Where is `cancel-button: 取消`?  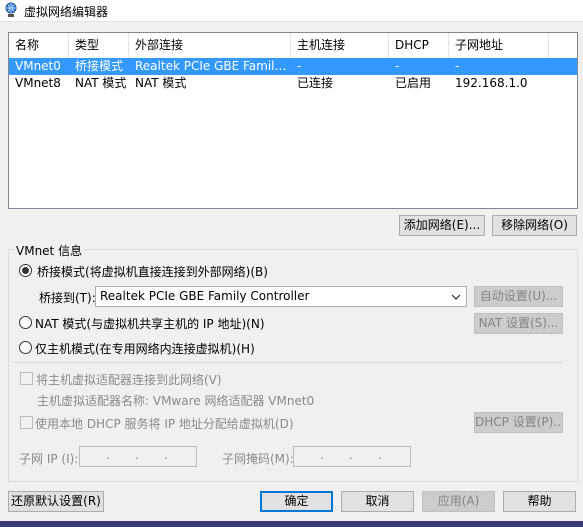
cancel-button: 取消 is located at coordinates (377, 501).